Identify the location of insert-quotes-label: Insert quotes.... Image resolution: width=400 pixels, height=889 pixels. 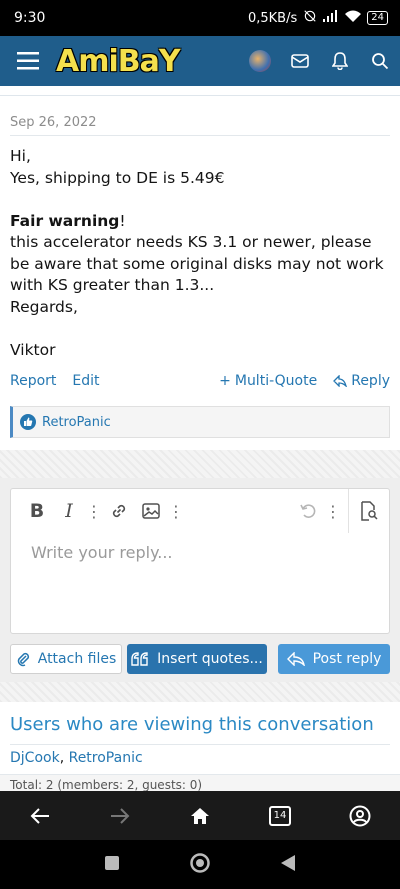
(210, 659).